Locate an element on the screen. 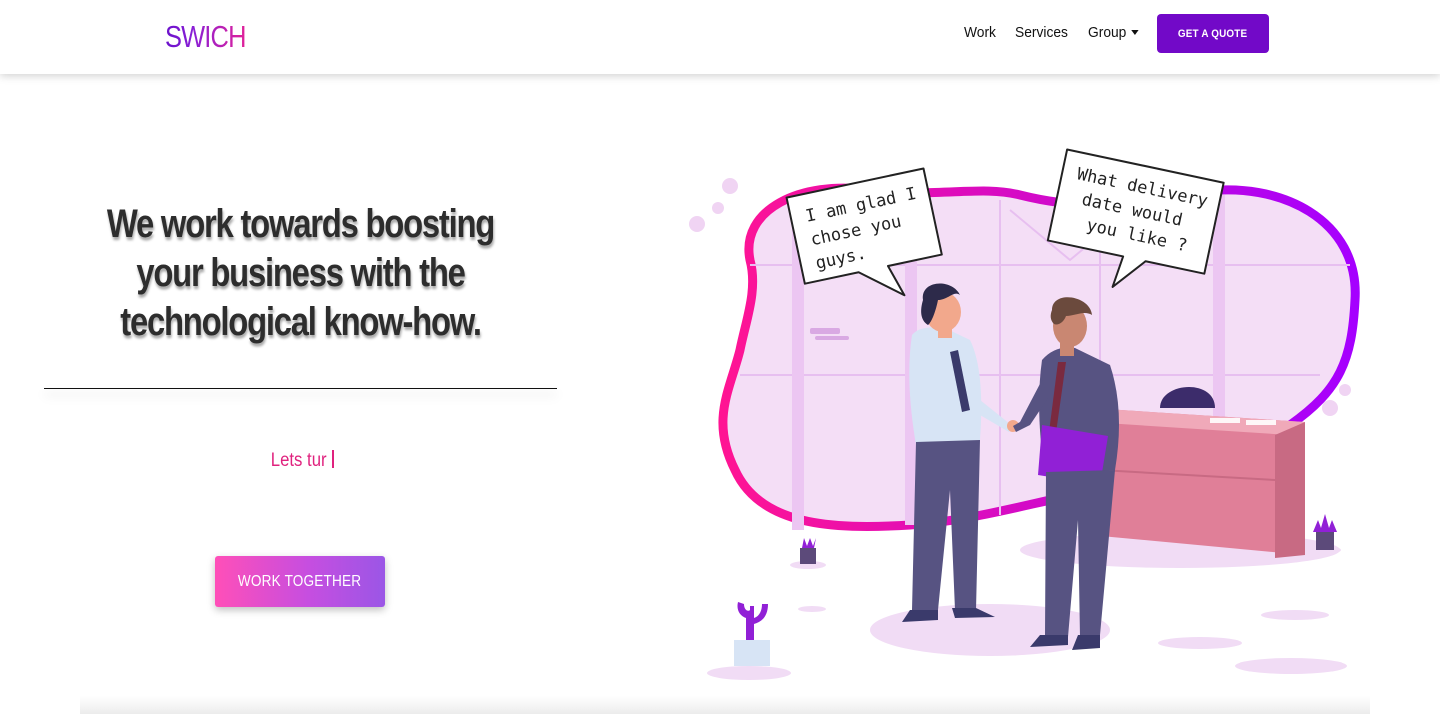 The height and width of the screenshot is (714, 1440). nav-dropdown-group: Group is located at coordinates (1113, 33).